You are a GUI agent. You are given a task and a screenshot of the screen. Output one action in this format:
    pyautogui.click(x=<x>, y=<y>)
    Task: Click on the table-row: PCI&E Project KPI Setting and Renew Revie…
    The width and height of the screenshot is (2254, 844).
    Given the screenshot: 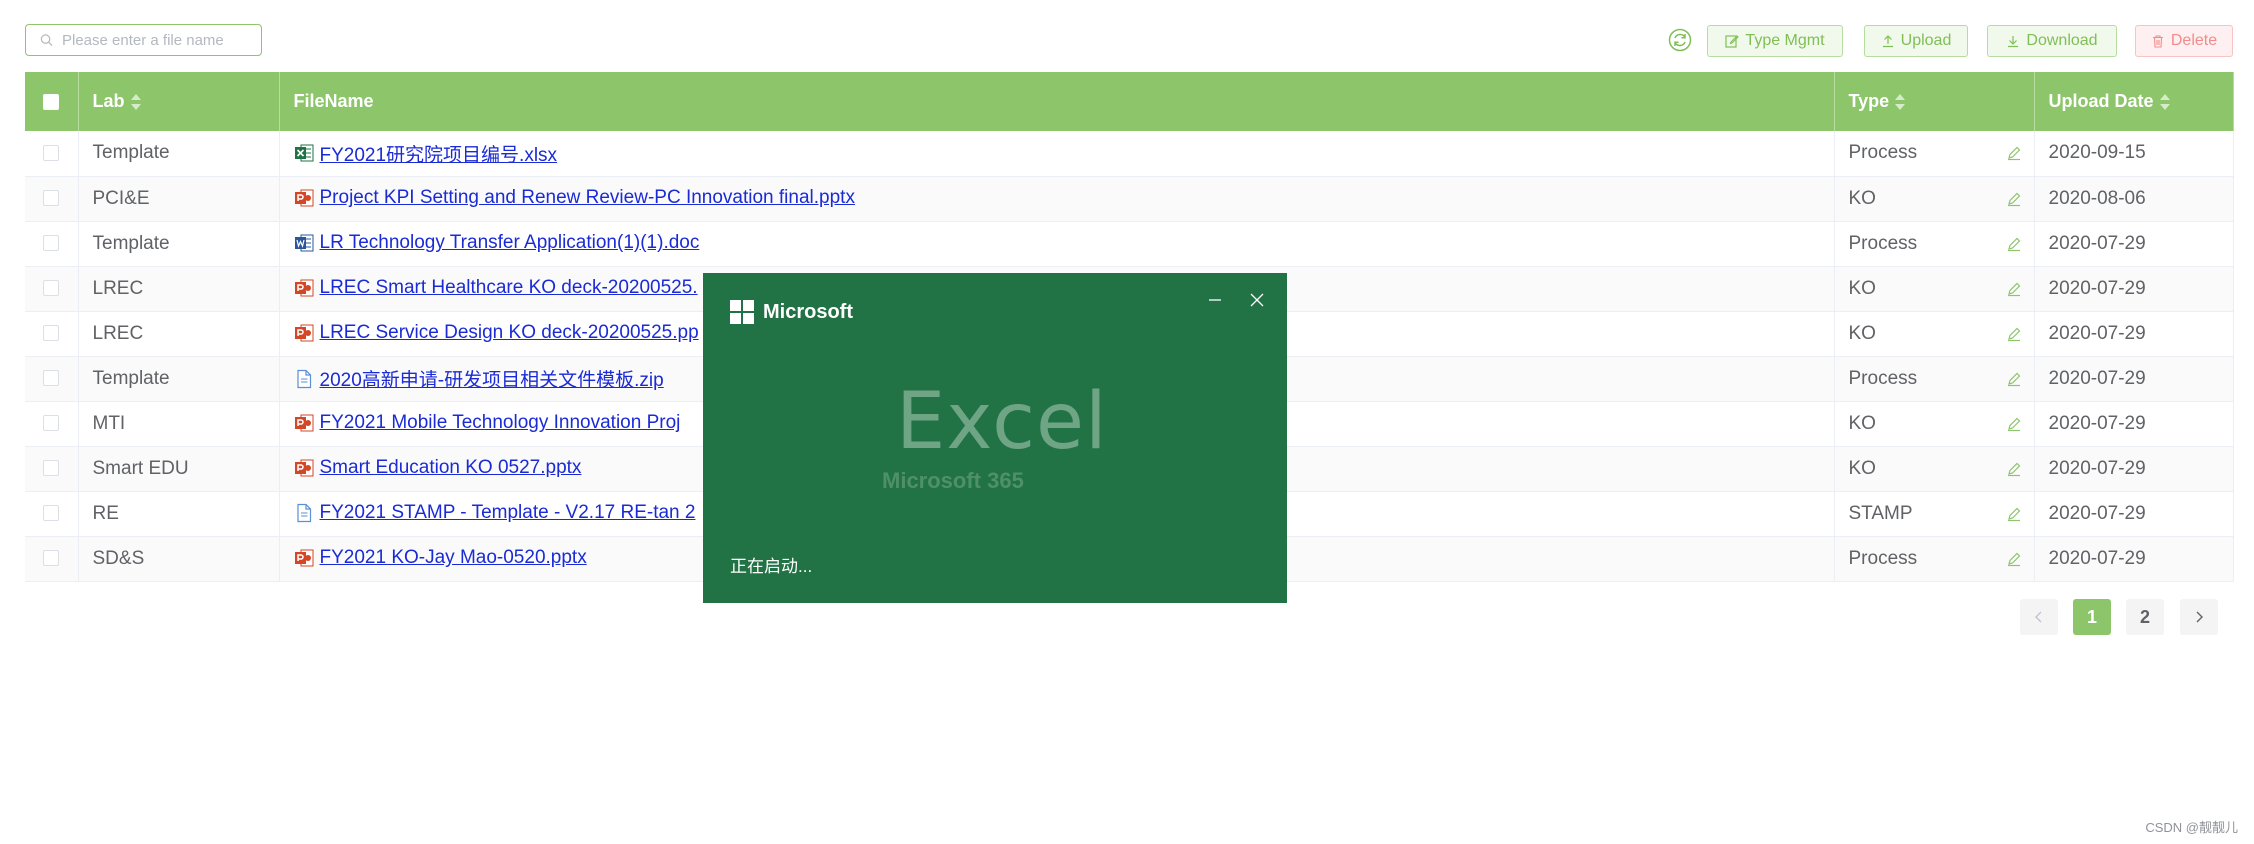 What is the action you would take?
    pyautogui.click(x=1129, y=199)
    